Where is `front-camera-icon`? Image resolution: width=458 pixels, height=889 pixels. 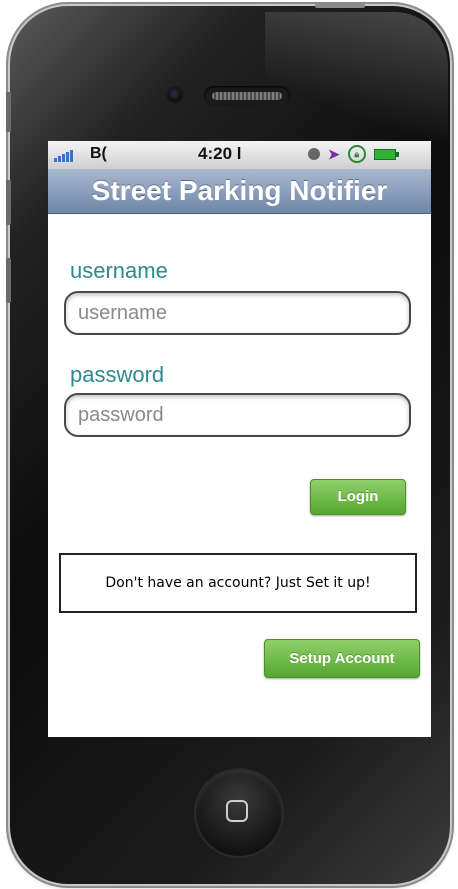
front-camera-icon is located at coordinates (175, 95).